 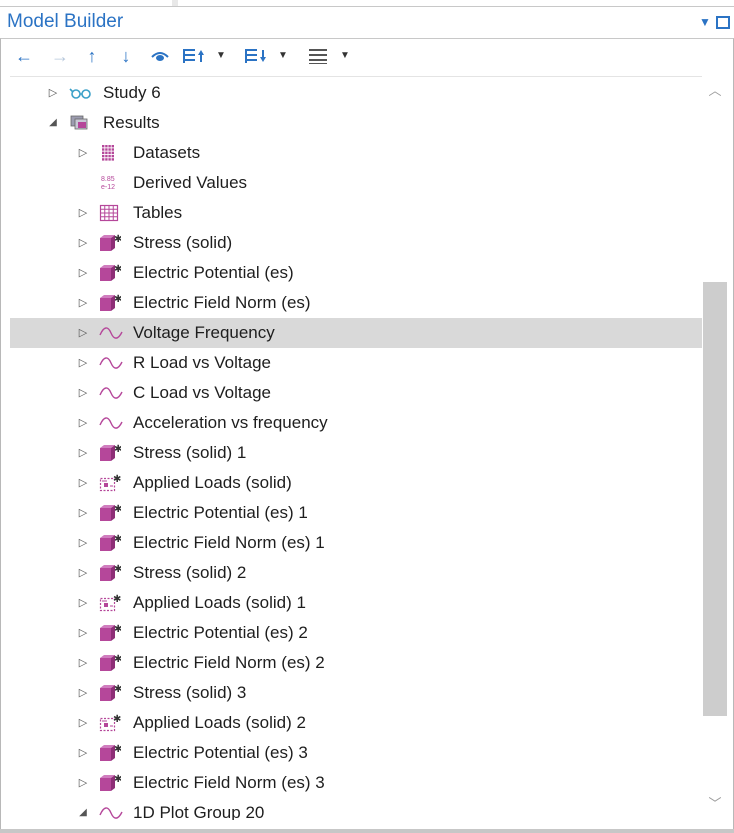 I want to click on tables-icon, so click(x=110, y=213).